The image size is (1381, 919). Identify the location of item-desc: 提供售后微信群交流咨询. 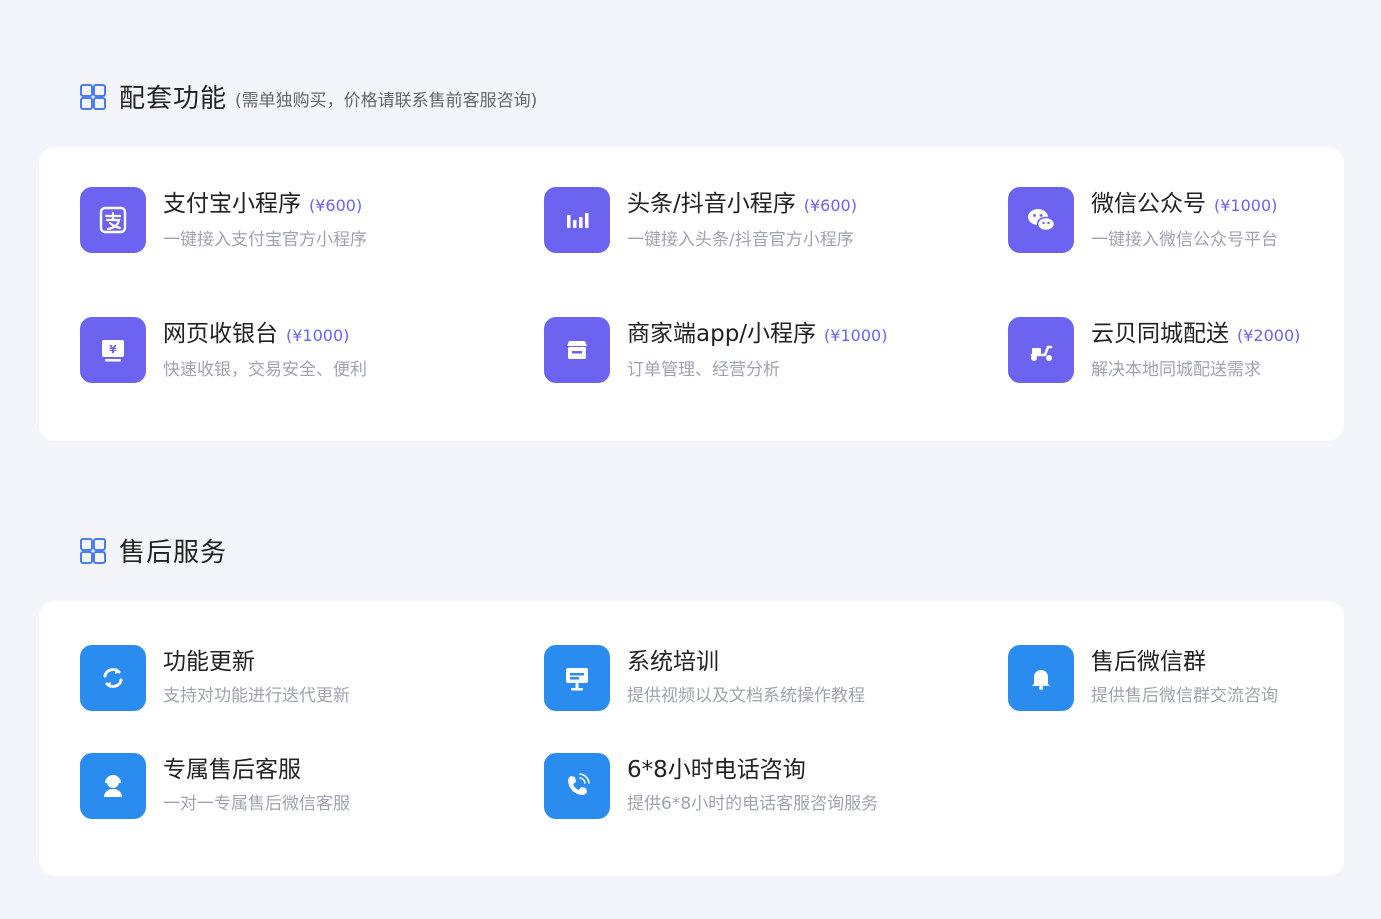
(1184, 696).